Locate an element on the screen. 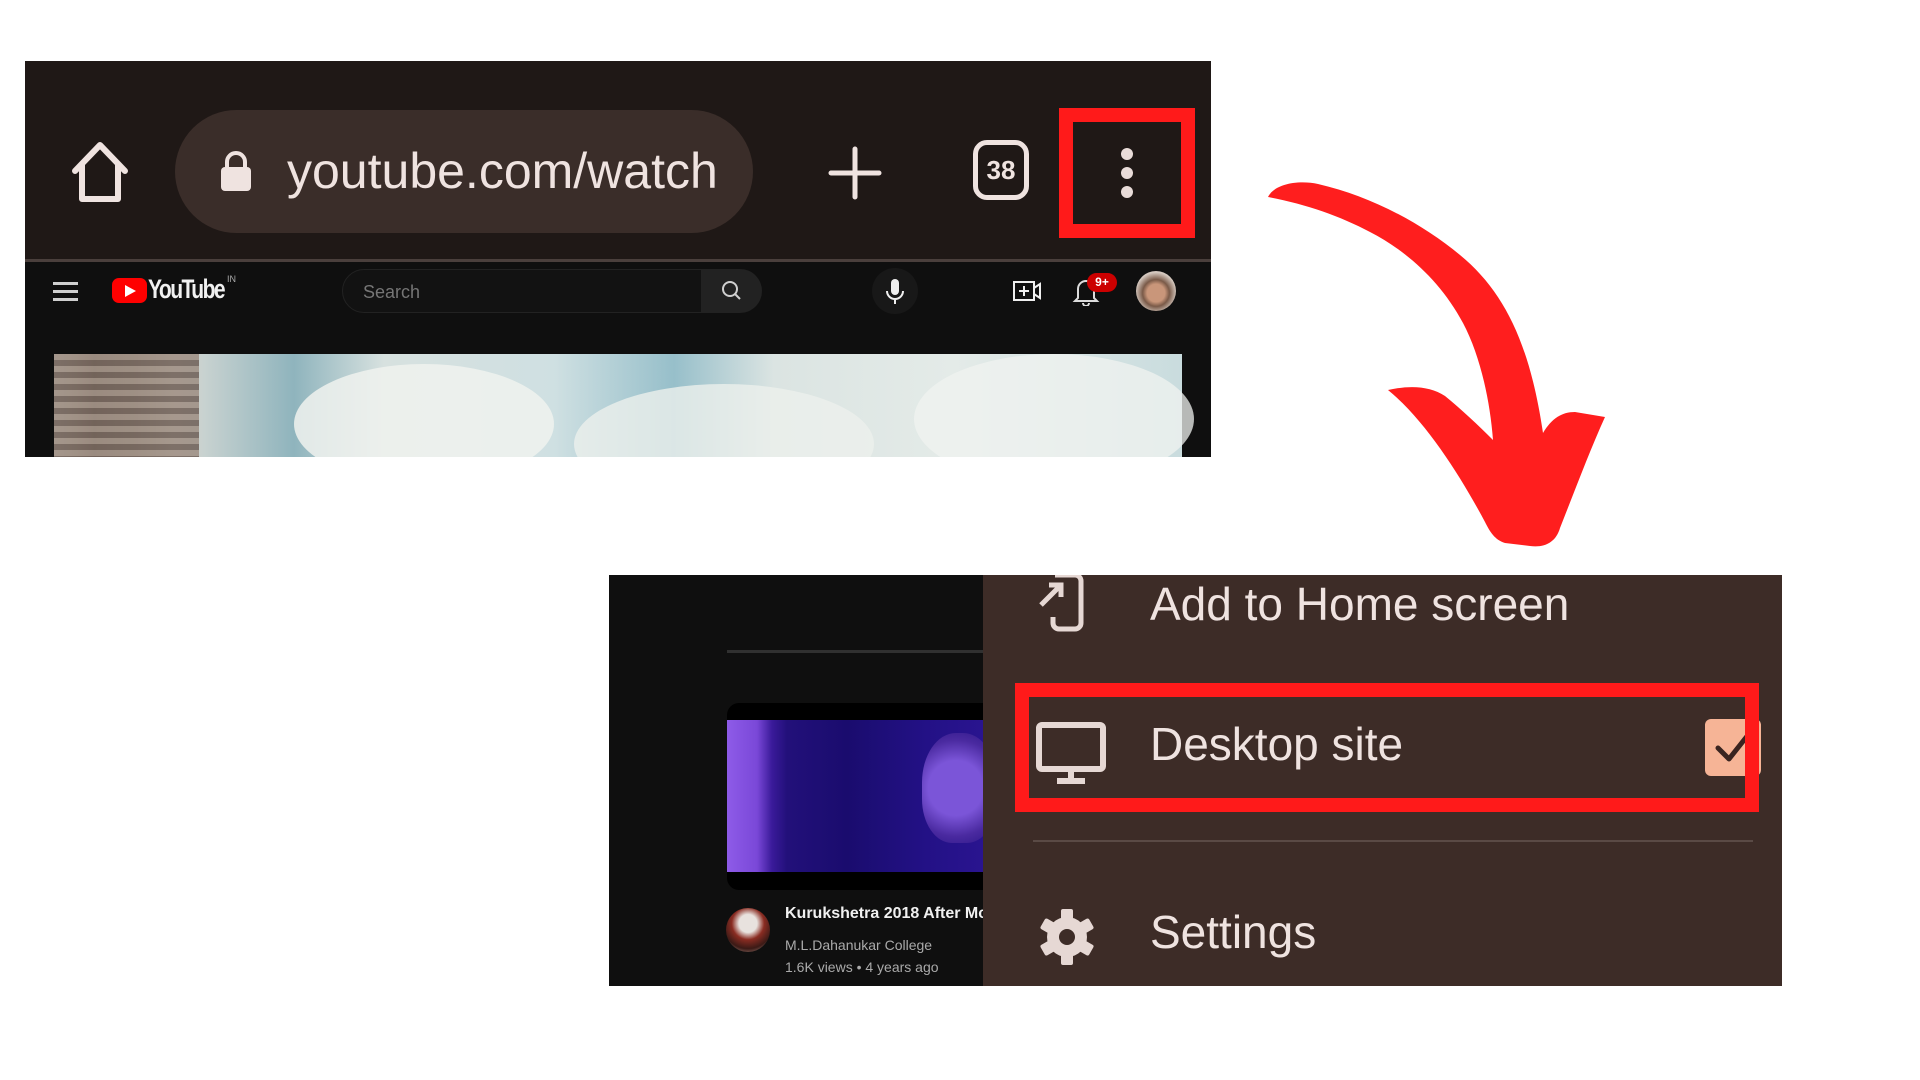 Image resolution: width=1920 pixels, height=1080 pixels. menu-divider is located at coordinates (1393, 841).